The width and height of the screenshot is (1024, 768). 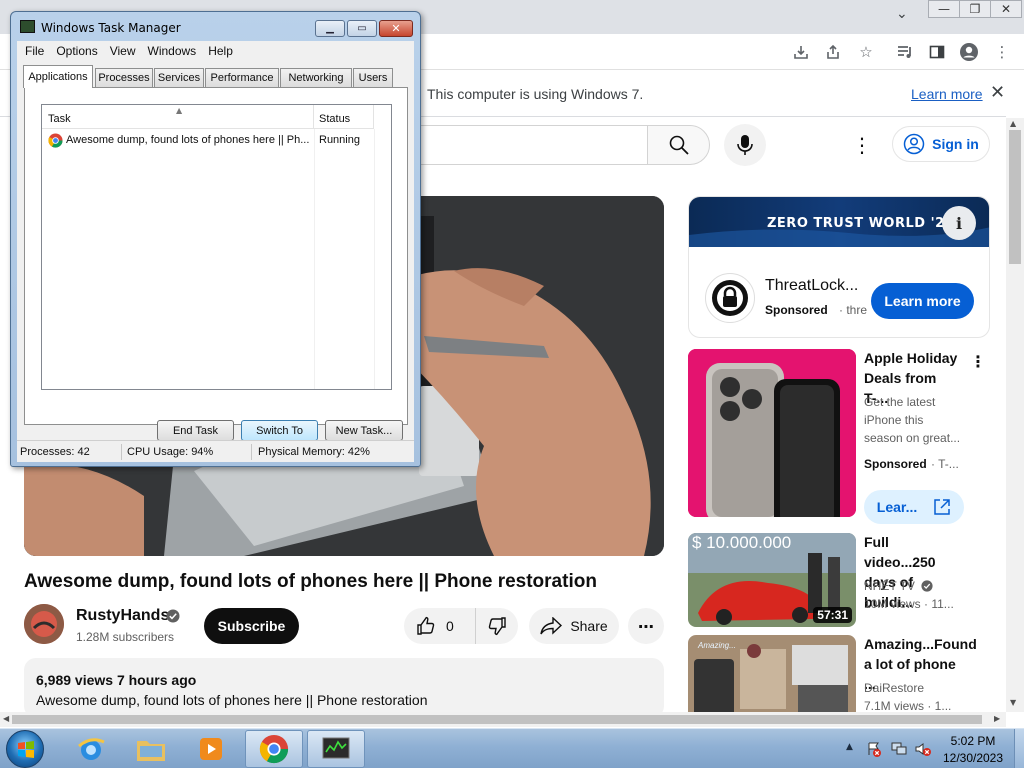 I want to click on tab-processes: Processes, so click(x=124, y=77).